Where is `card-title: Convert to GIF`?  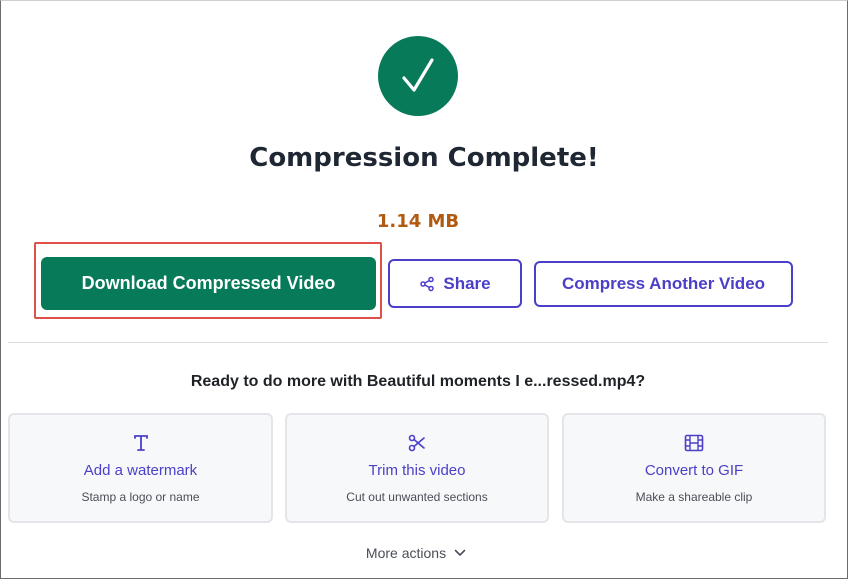
card-title: Convert to GIF is located at coordinates (694, 470).